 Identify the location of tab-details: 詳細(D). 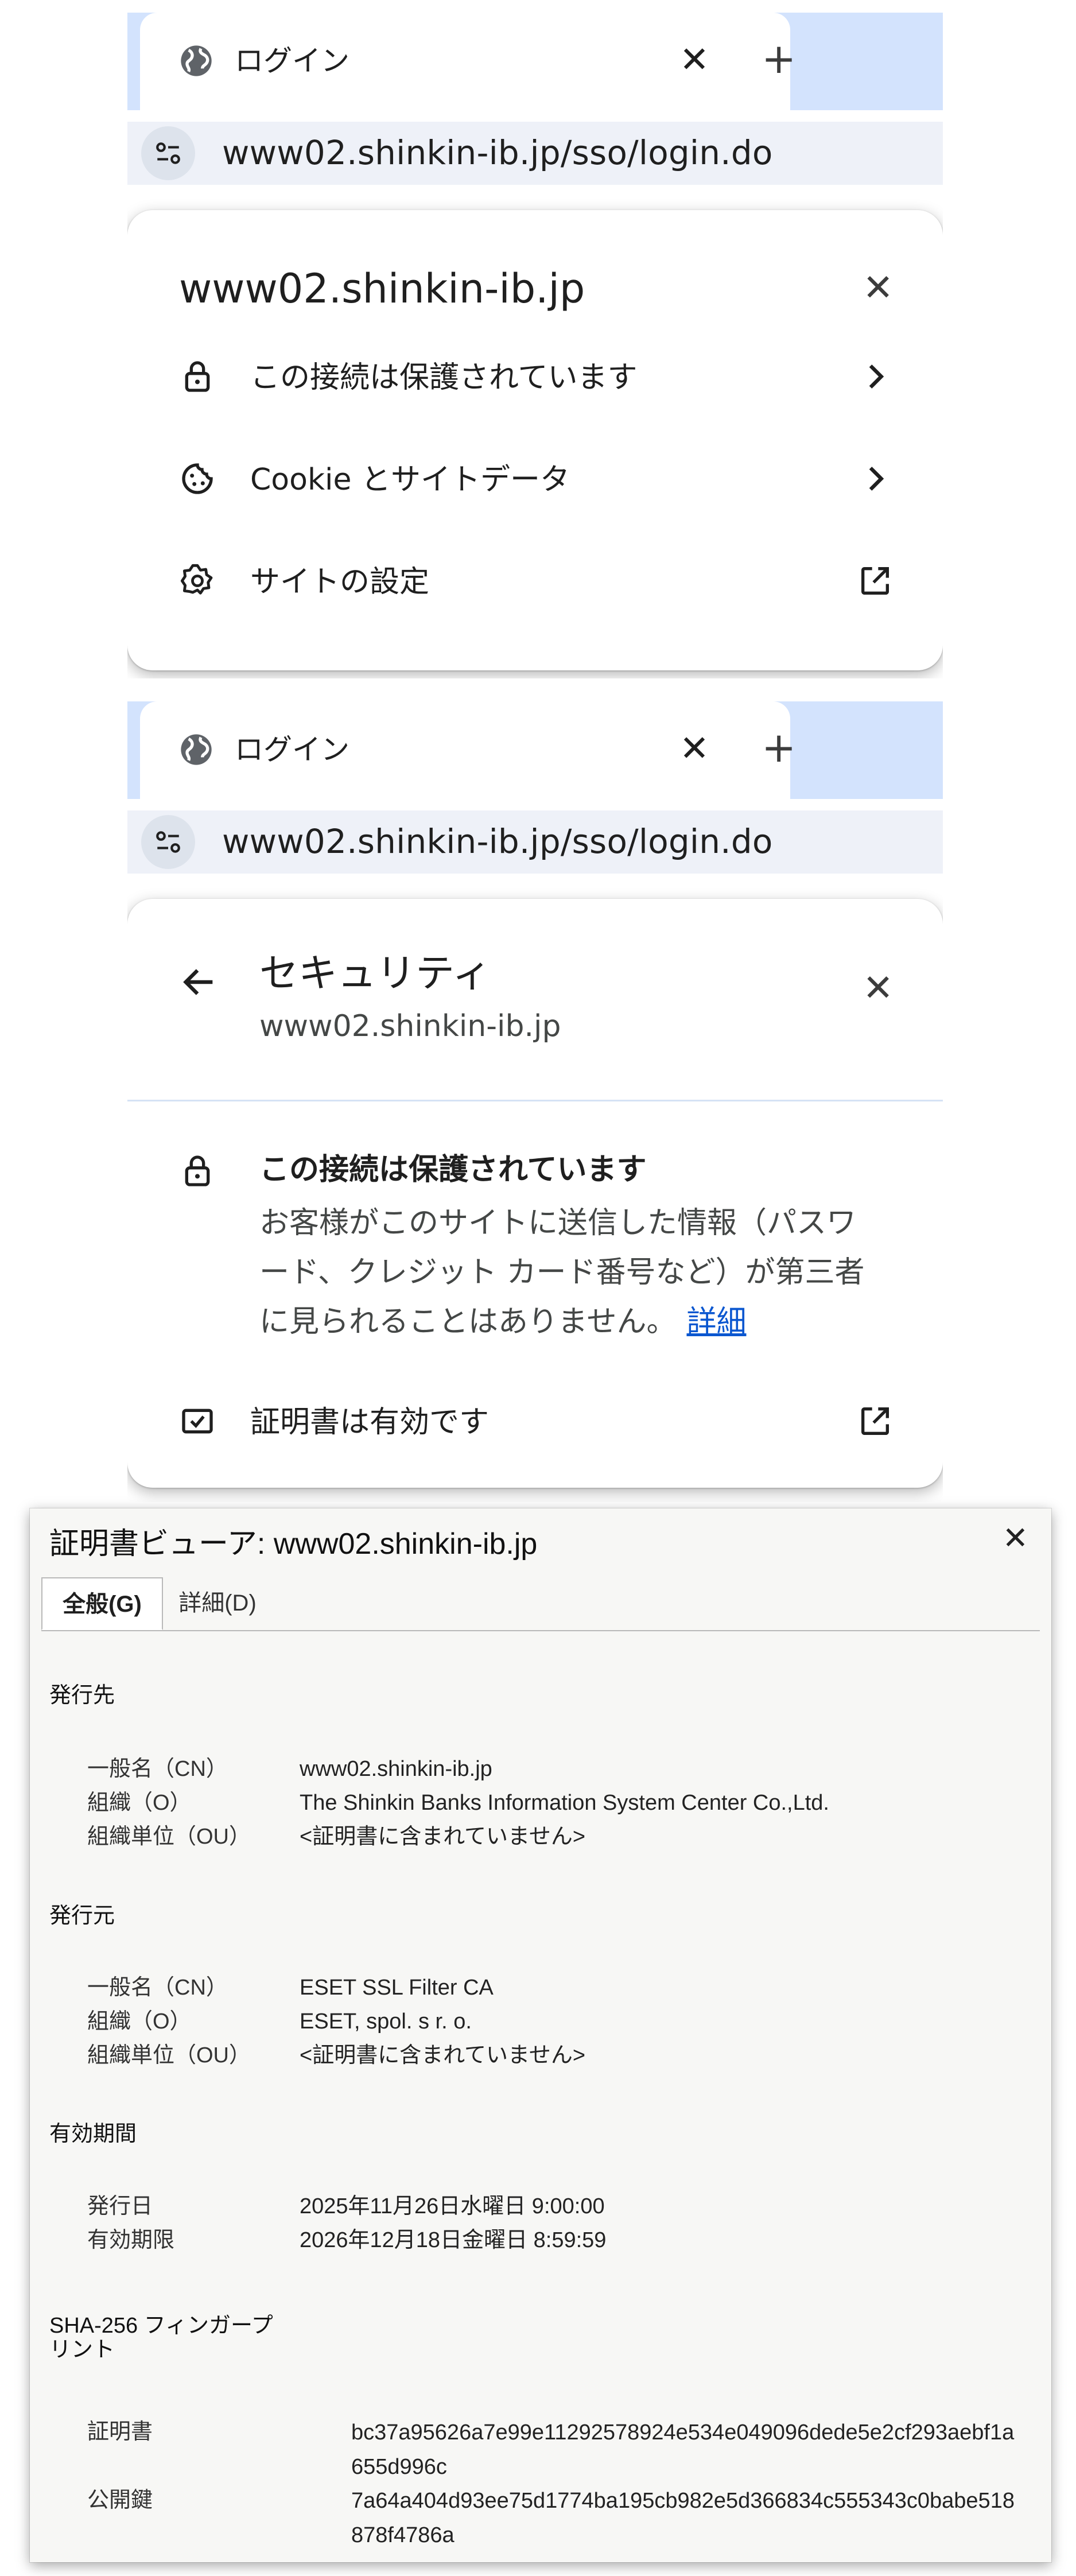
(217, 1603).